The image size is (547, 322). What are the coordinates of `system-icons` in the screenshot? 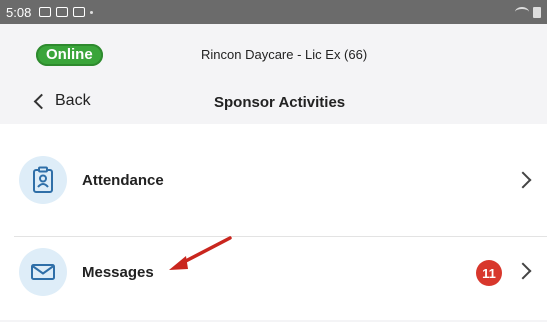 It's located at (528, 12).